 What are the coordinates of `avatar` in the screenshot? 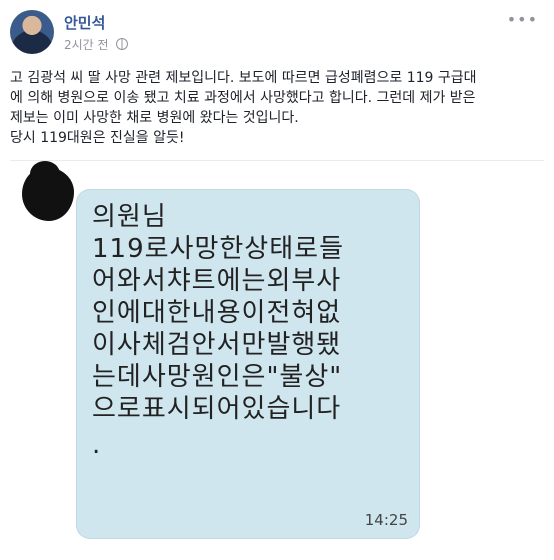 It's located at (32, 32).